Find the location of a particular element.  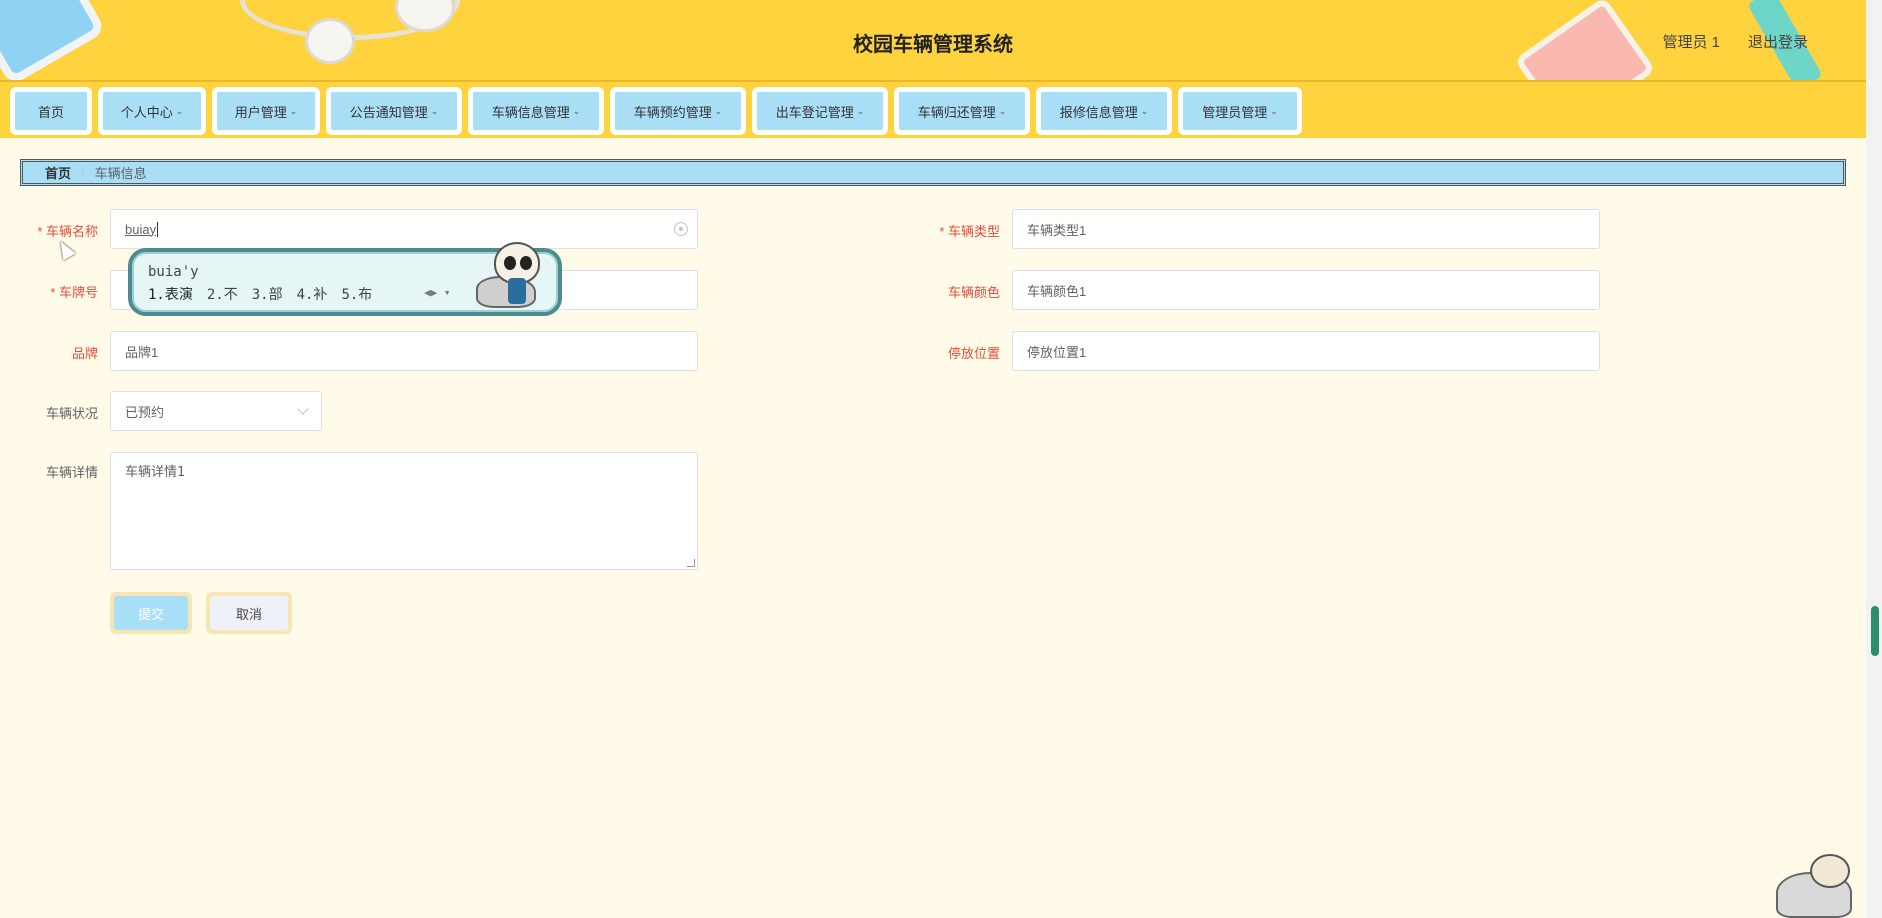

vehicle-status-value: 已预约 is located at coordinates (145, 412).